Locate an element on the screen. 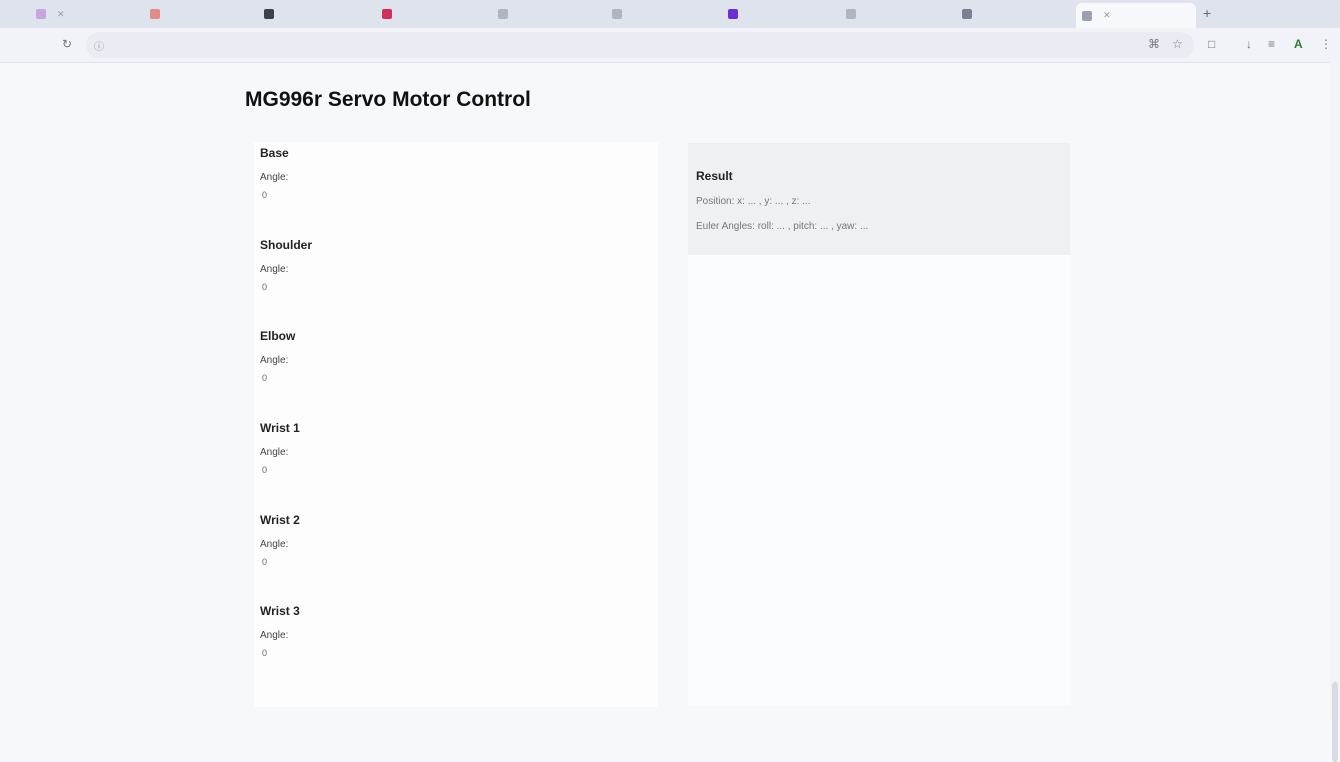 Image resolution: width=1340 pixels, height=762 pixels. joint-title: Wrist 1 is located at coordinates (280, 428).